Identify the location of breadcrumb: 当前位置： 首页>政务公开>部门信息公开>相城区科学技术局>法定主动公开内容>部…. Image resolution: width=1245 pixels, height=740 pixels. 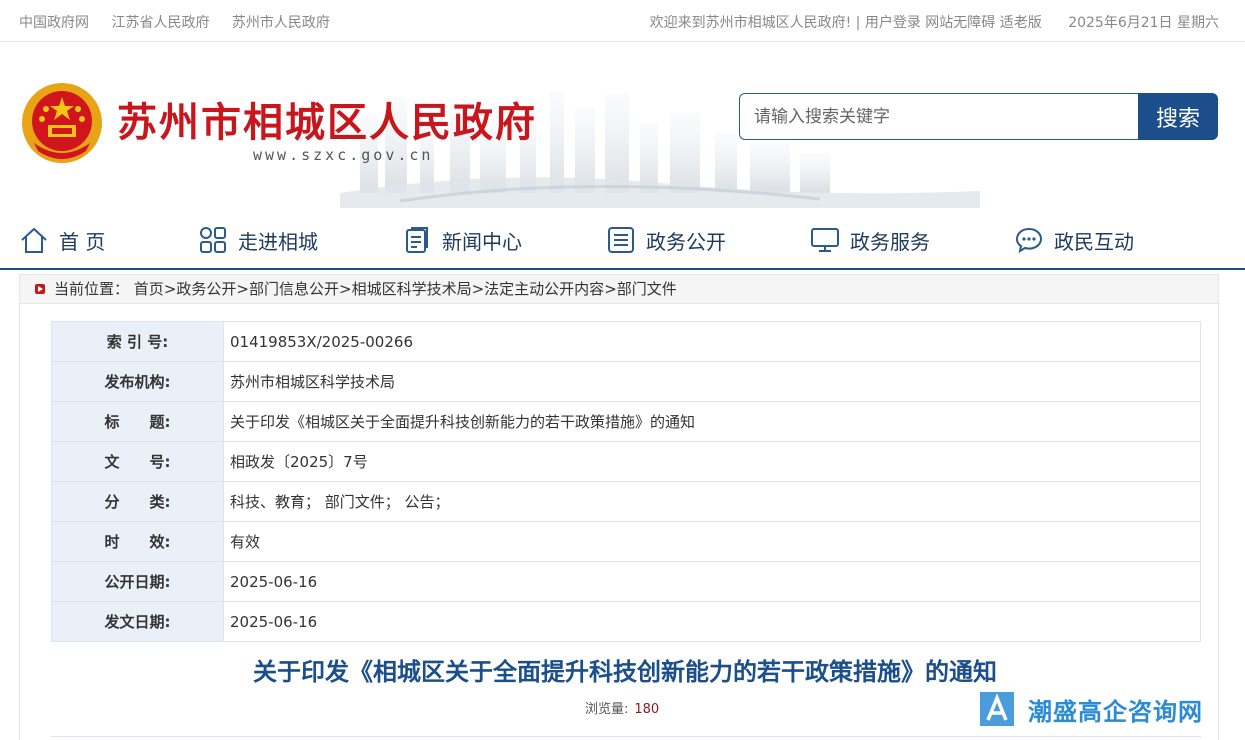
(619, 289).